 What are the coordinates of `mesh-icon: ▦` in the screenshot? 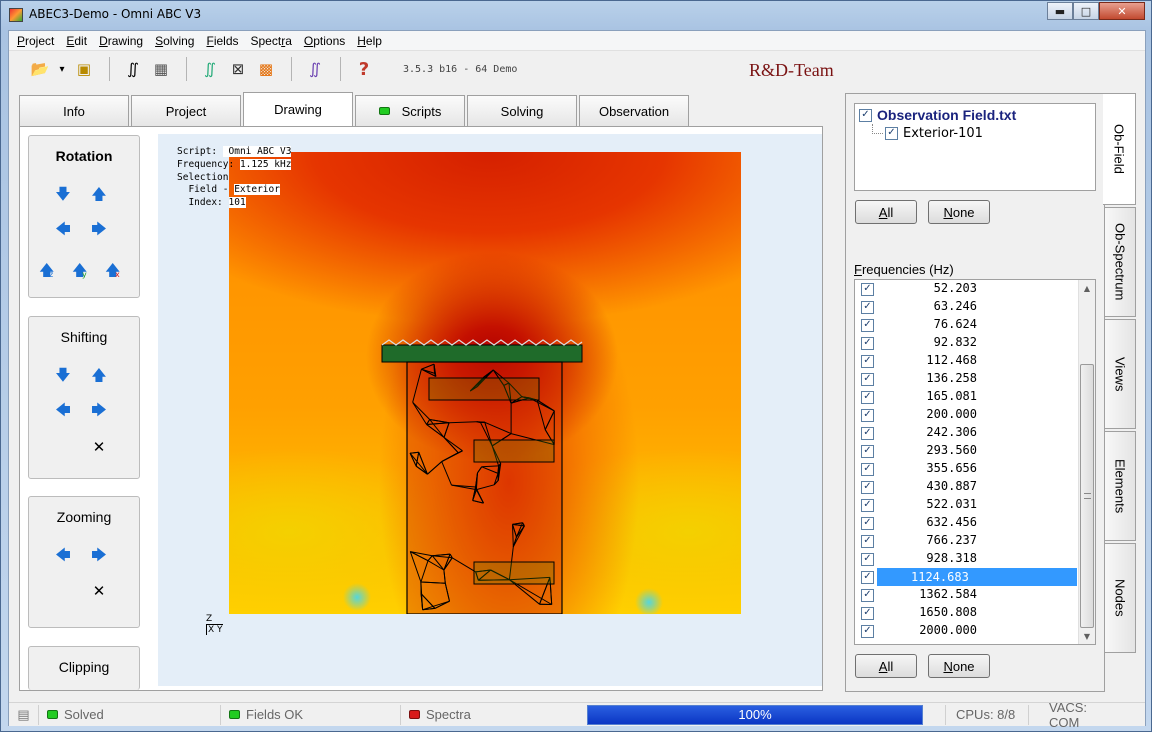 It's located at (161, 69).